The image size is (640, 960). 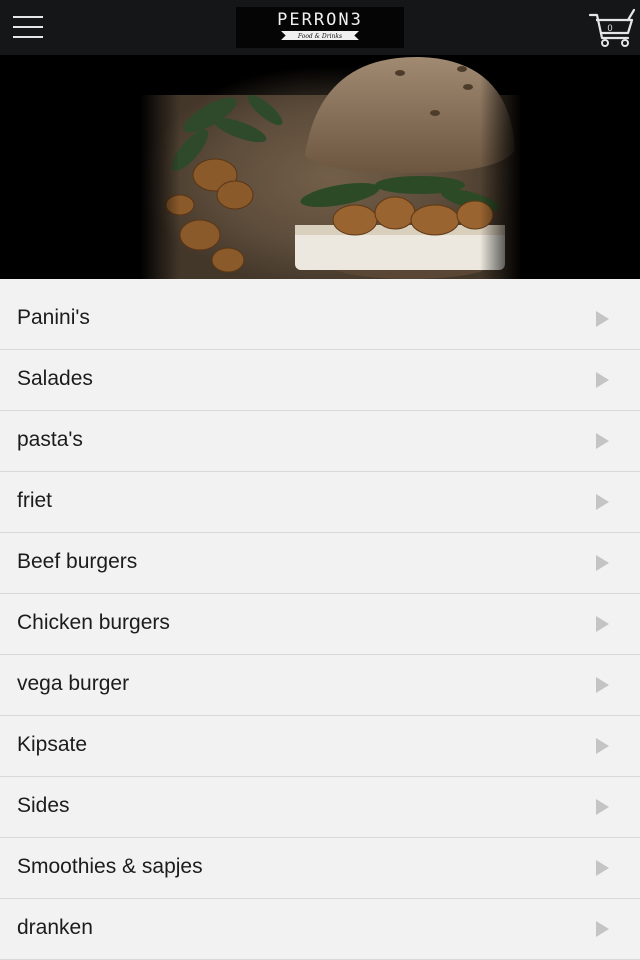 What do you see at coordinates (93, 622) in the screenshot?
I see `category-label: Chicken burgers` at bounding box center [93, 622].